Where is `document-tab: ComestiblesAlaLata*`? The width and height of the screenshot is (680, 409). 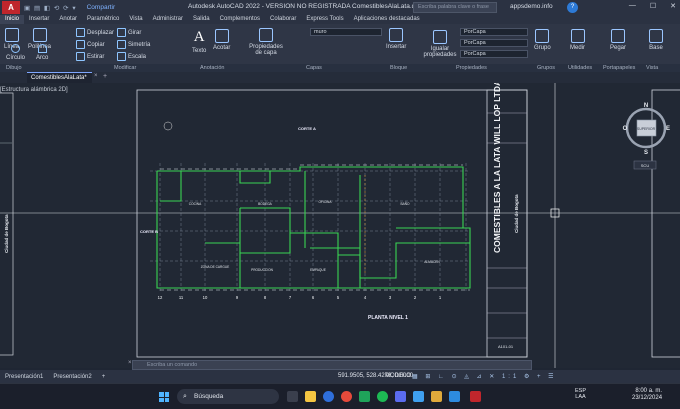
document-tab: ComestiblesAlaLata* is located at coordinates (59, 77).